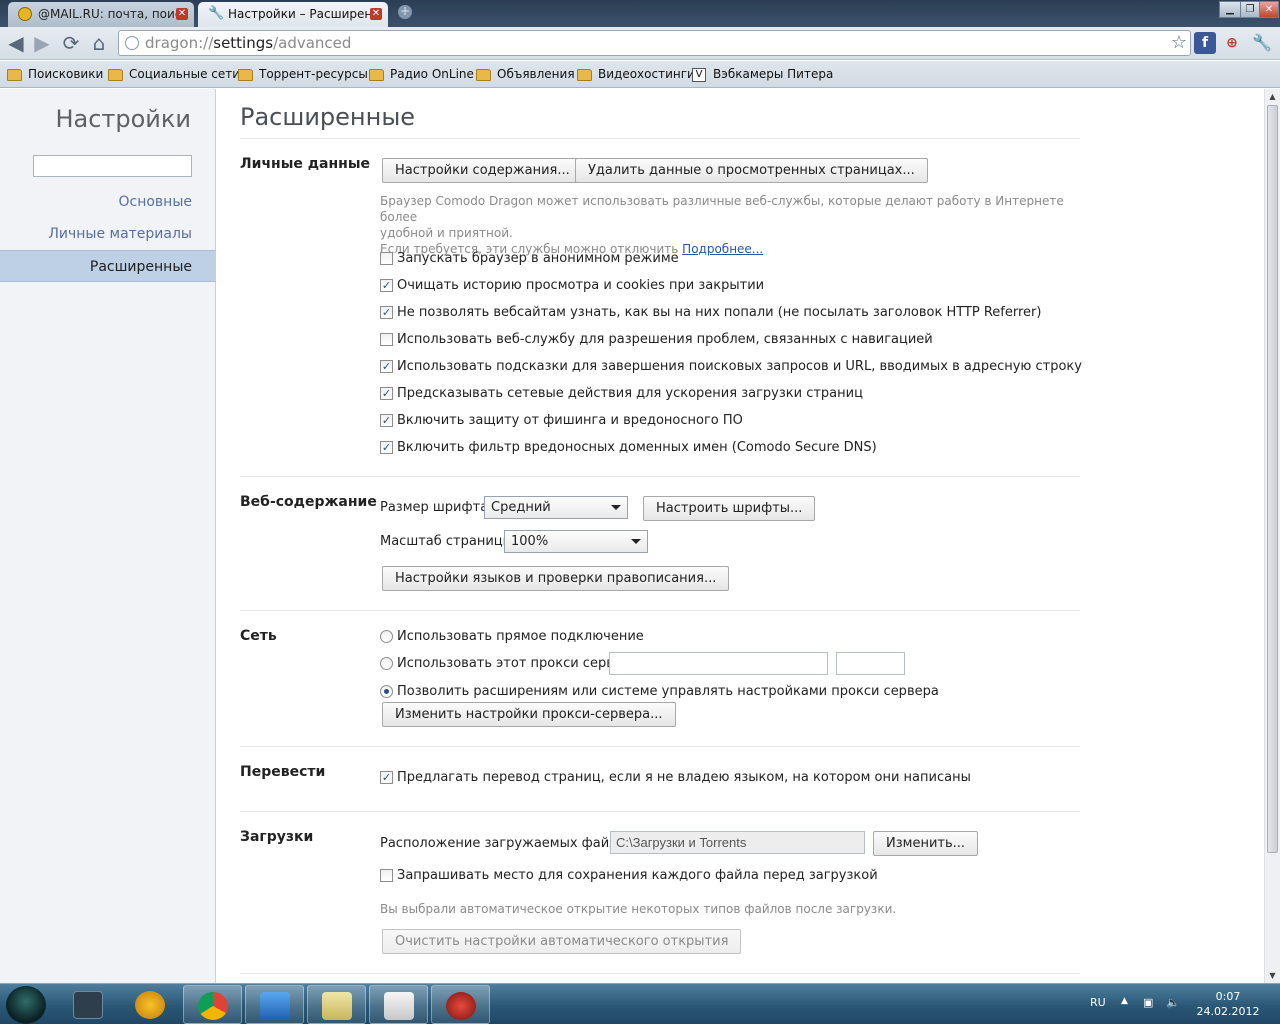 The width and height of the screenshot is (1280, 1024). Describe the element at coordinates (1272, 96) in the screenshot. I see `scroll-up-arrow-icon: ▲` at that location.